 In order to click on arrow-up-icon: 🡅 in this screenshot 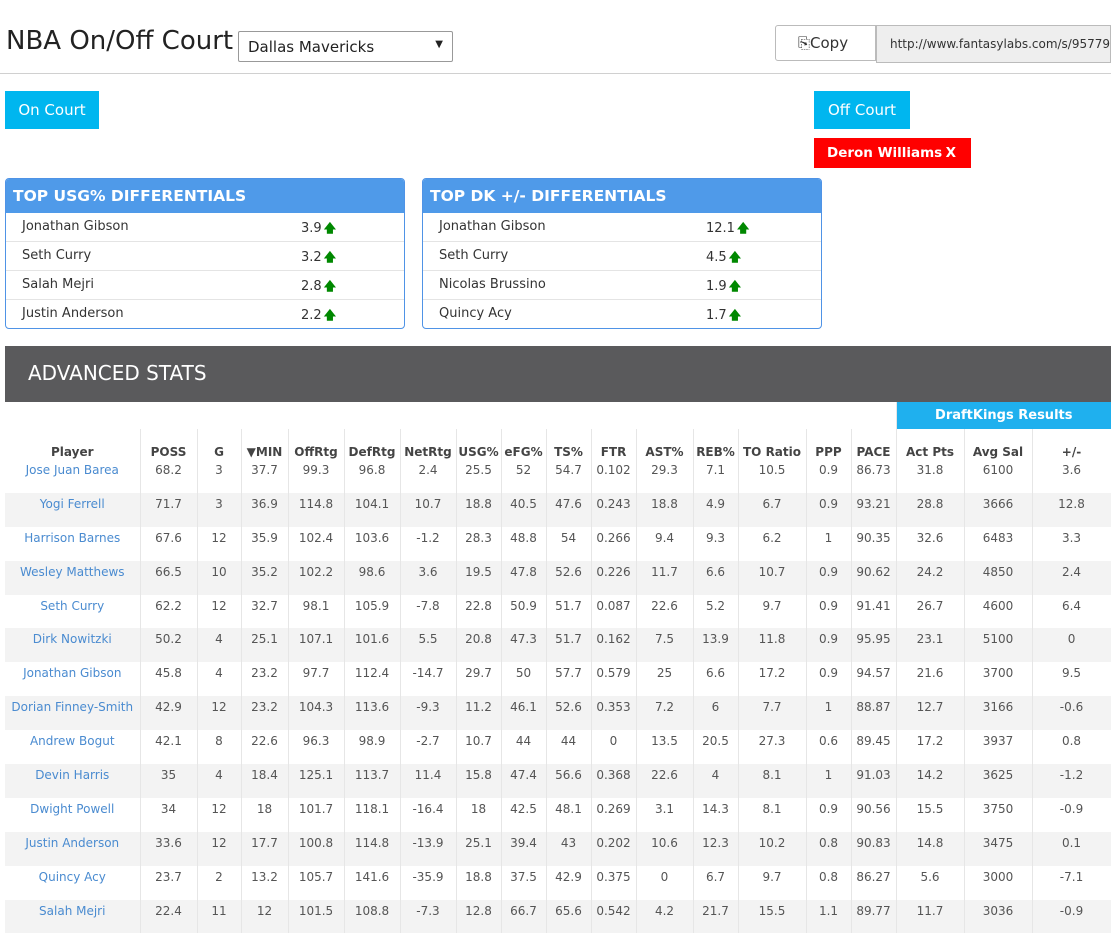, I will do `click(330, 315)`.